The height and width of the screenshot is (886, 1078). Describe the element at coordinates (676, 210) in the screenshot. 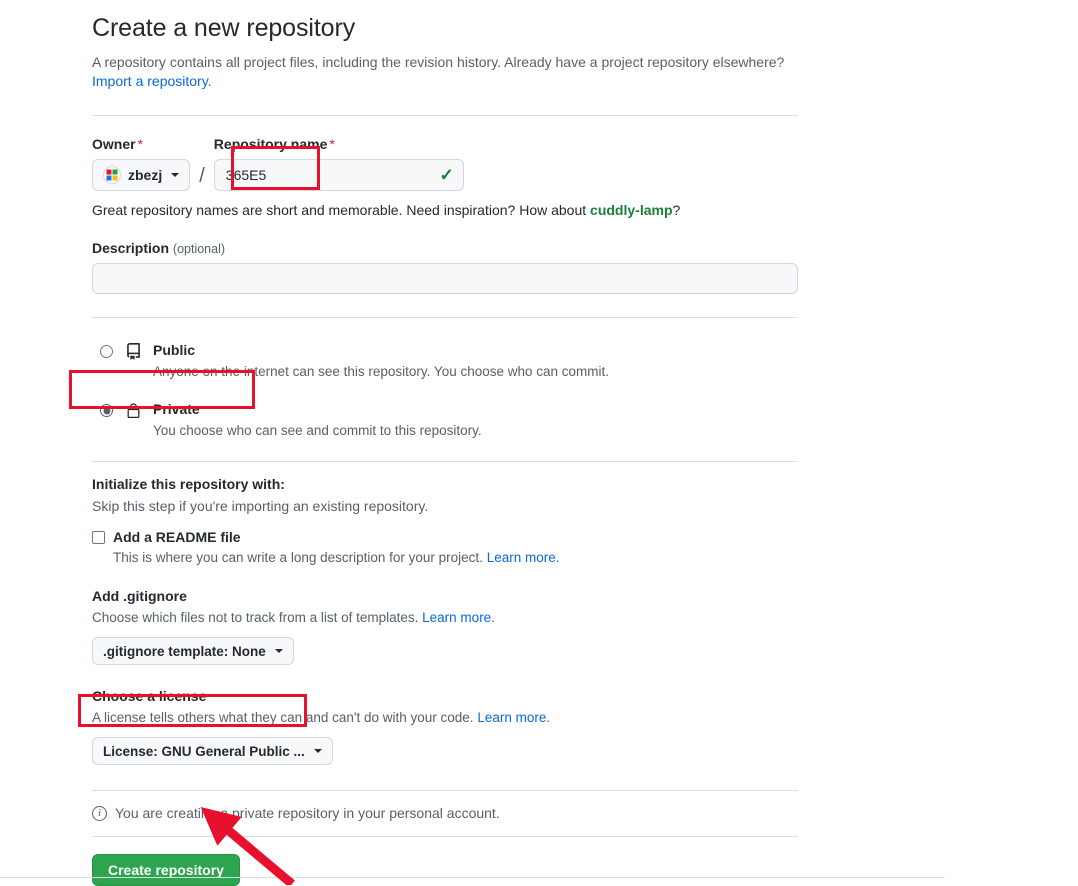

I see `repository-name-hint-suffix: ?` at that location.